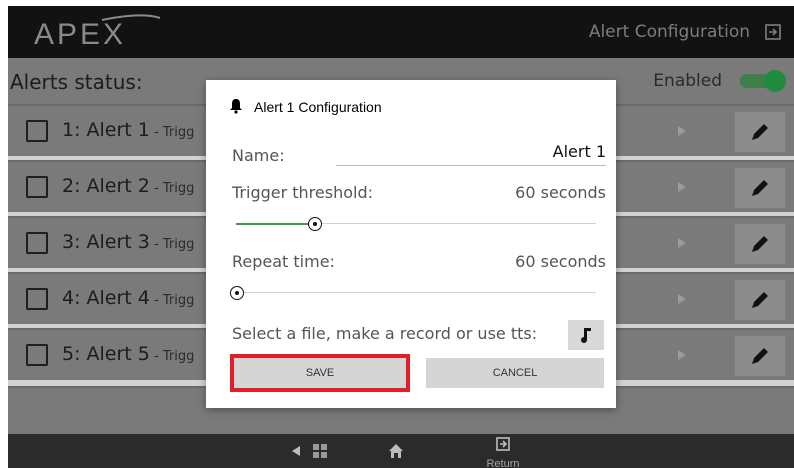 Image resolution: width=794 pixels, height=468 pixels. What do you see at coordinates (128, 298) in the screenshot?
I see `alert-name: 4: Alert 4 - Trigg` at bounding box center [128, 298].